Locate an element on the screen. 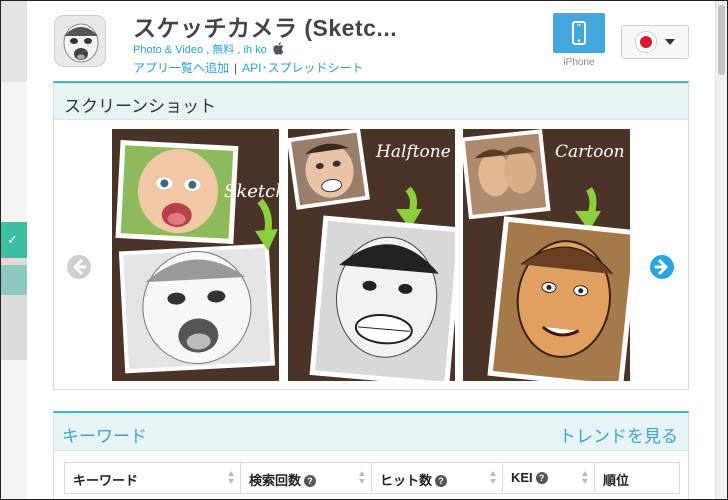  screenshot-label: Cartoon is located at coordinates (590, 152).